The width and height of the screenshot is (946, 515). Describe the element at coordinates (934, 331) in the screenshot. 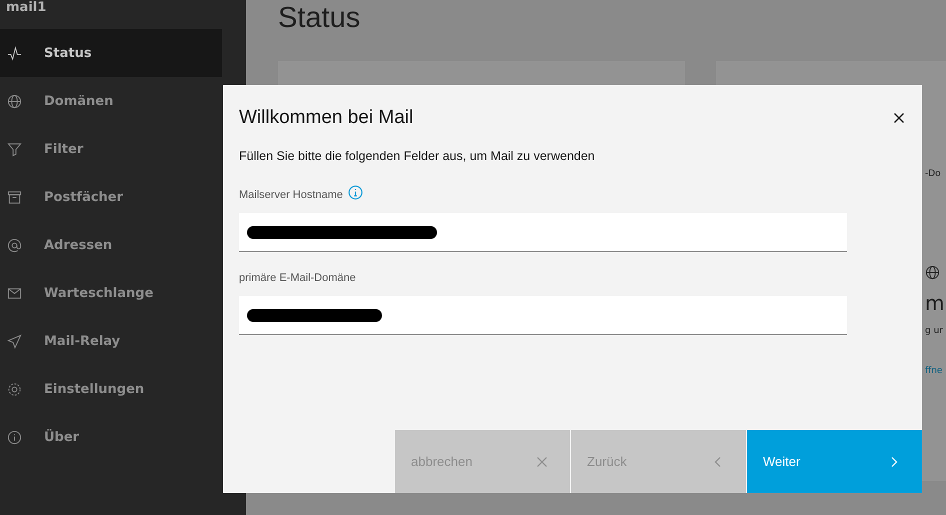

I see `card-text: g ur` at that location.